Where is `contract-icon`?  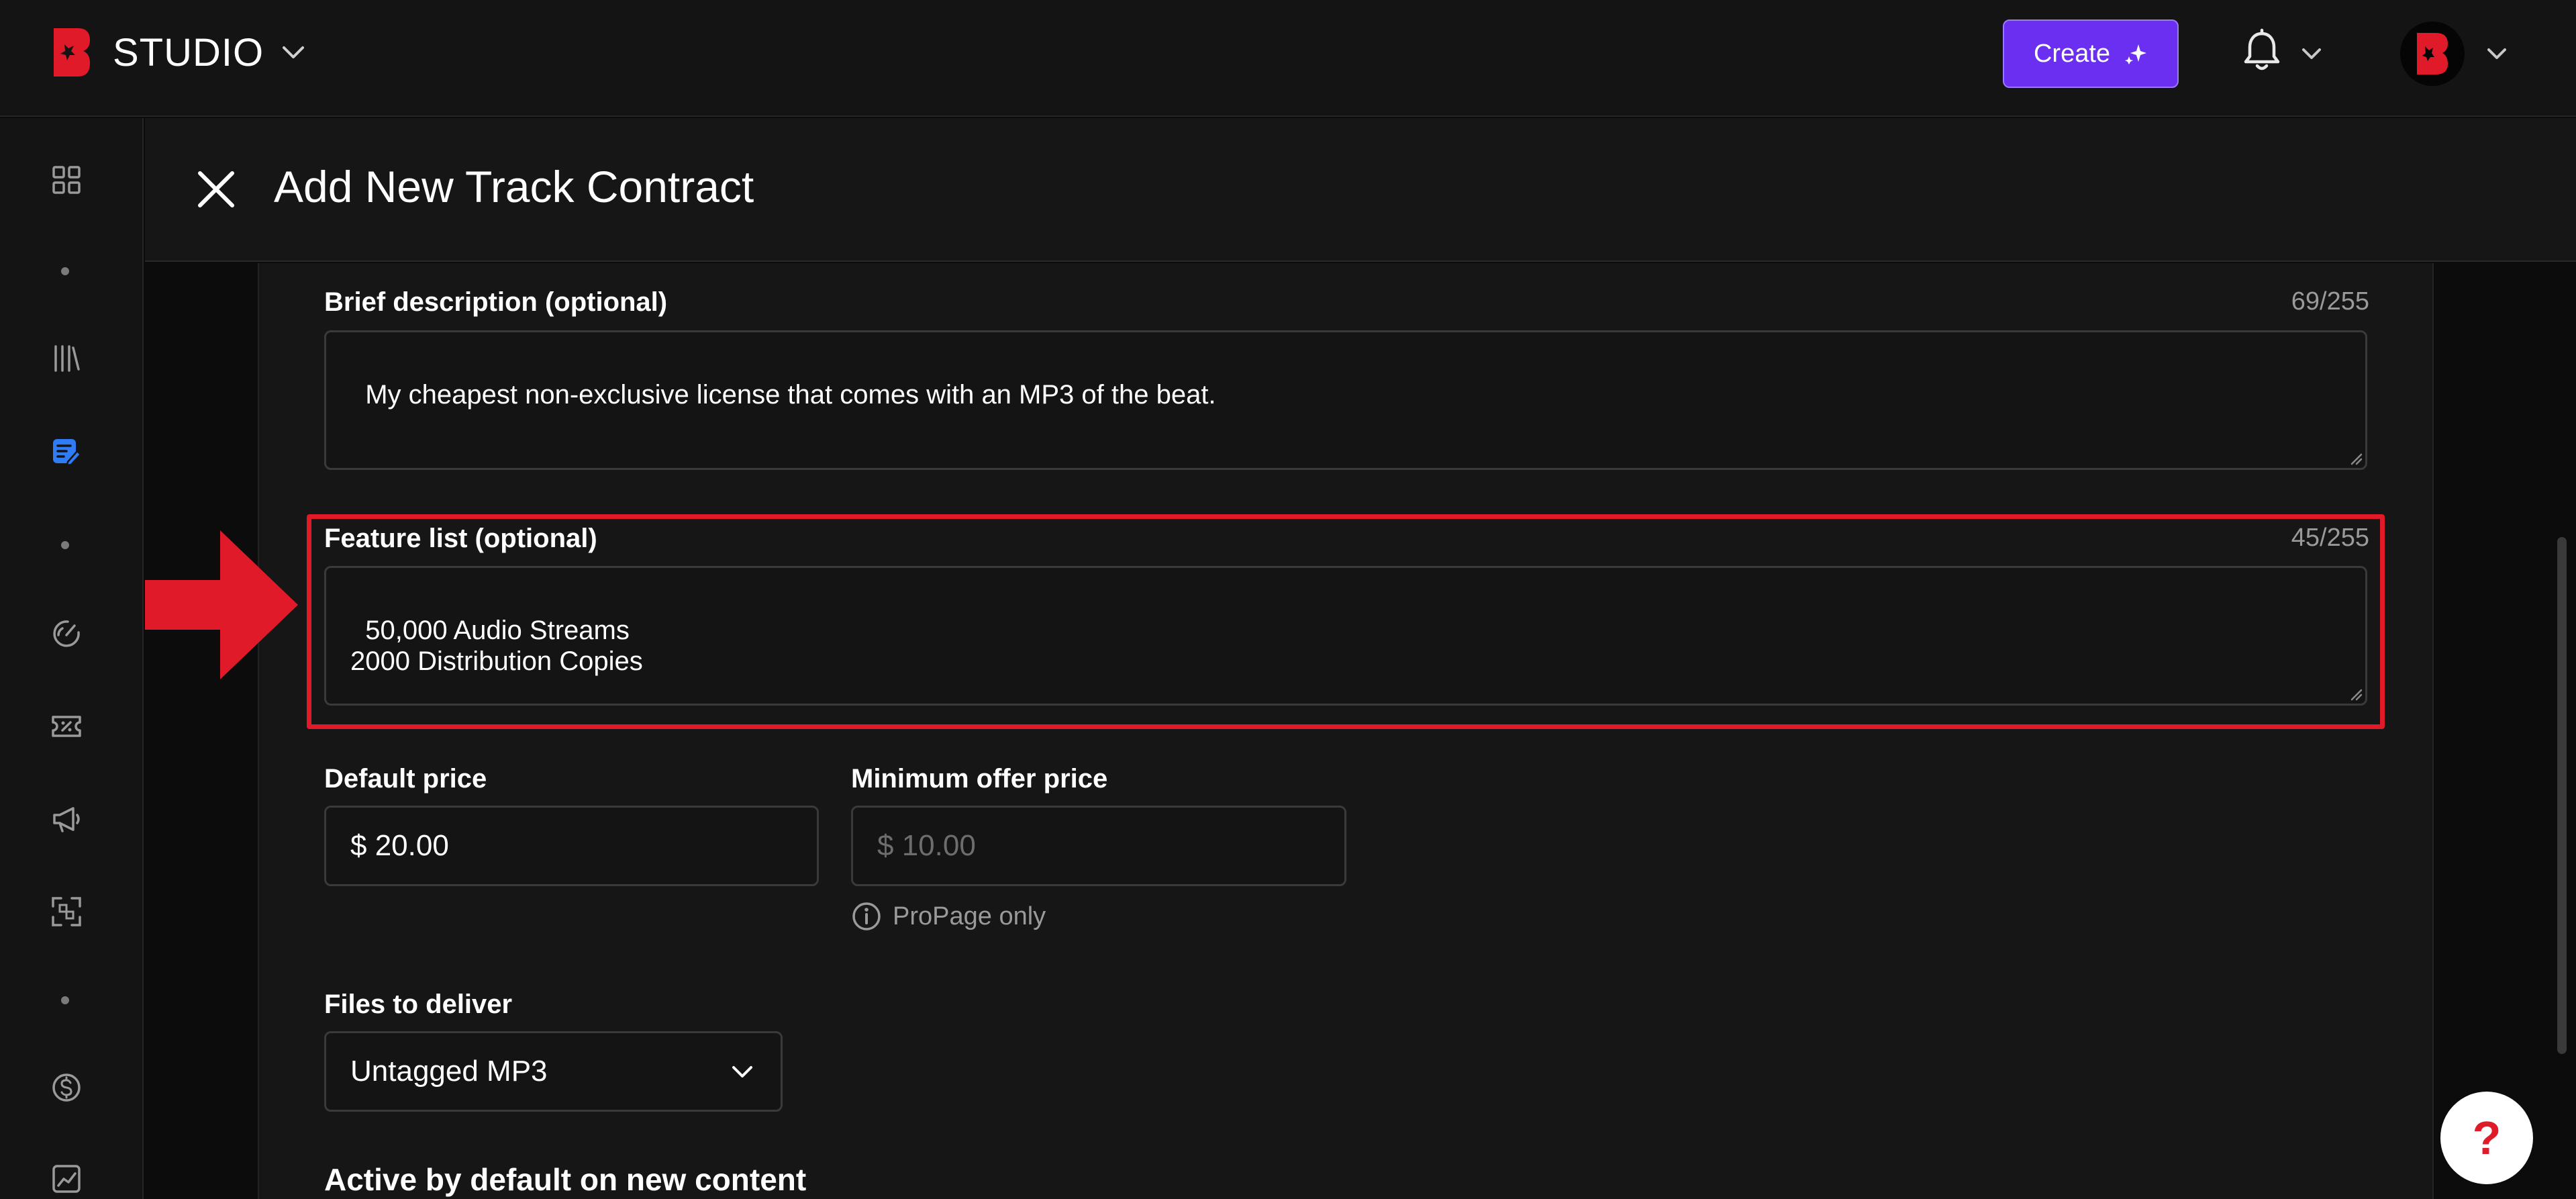 contract-icon is located at coordinates (66, 451).